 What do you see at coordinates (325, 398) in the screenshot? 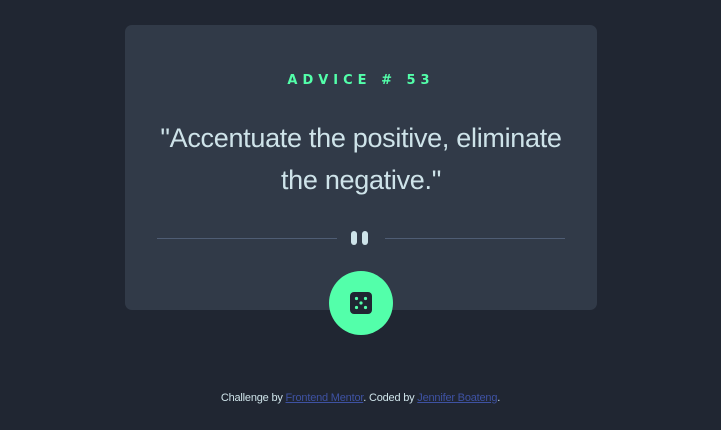
I see `frontend-mentor-link: Frontend Mentor` at bounding box center [325, 398].